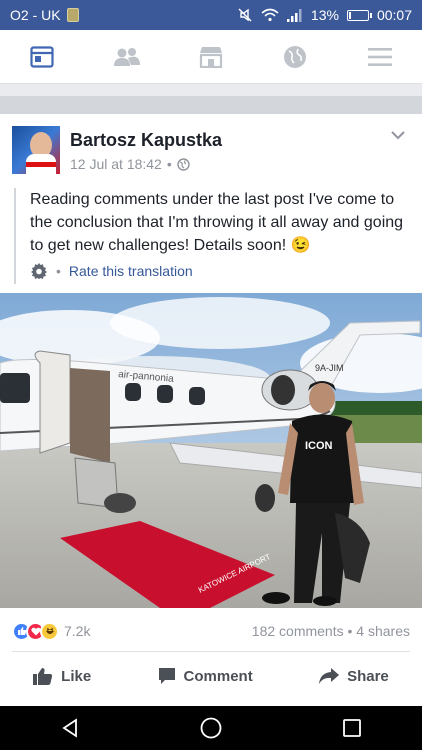 The height and width of the screenshot is (750, 422). I want to click on marketplace-icon, so click(211, 57).